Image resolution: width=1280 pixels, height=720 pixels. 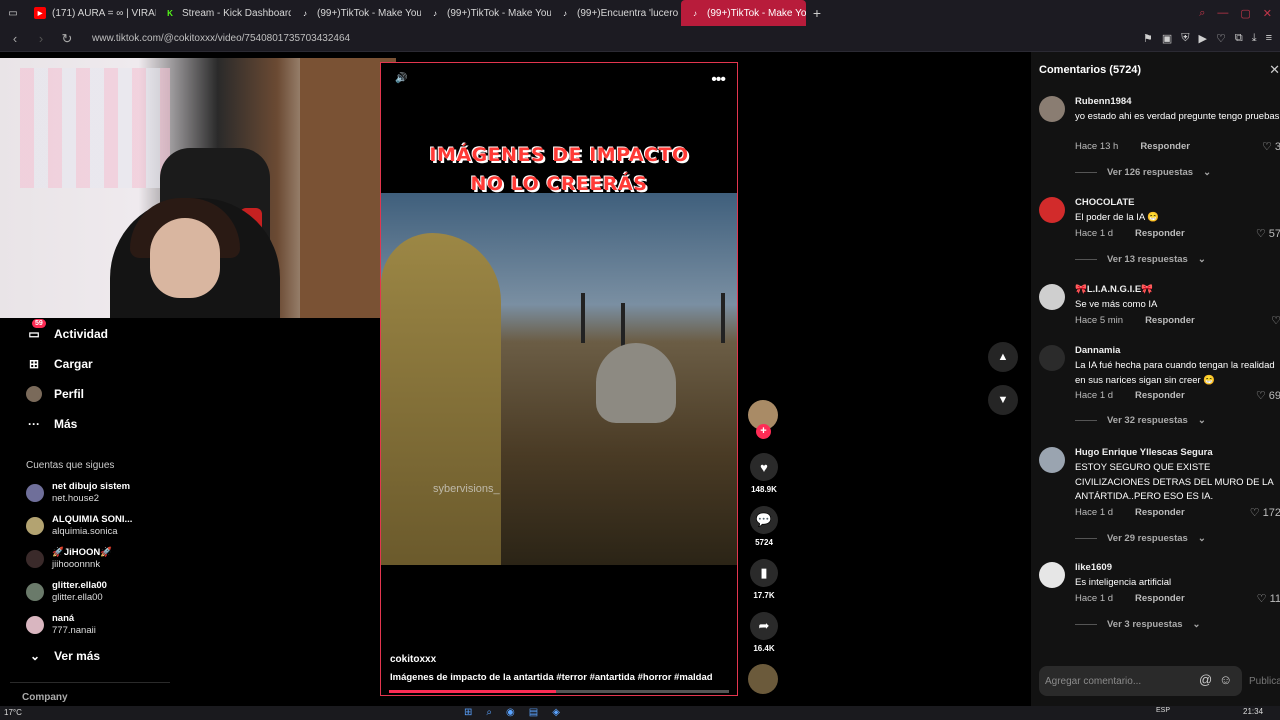 What do you see at coordinates (616, 13) in the screenshot?
I see `browser-tab: ♪ (99+)Encuentra 'lucero` at bounding box center [616, 13].